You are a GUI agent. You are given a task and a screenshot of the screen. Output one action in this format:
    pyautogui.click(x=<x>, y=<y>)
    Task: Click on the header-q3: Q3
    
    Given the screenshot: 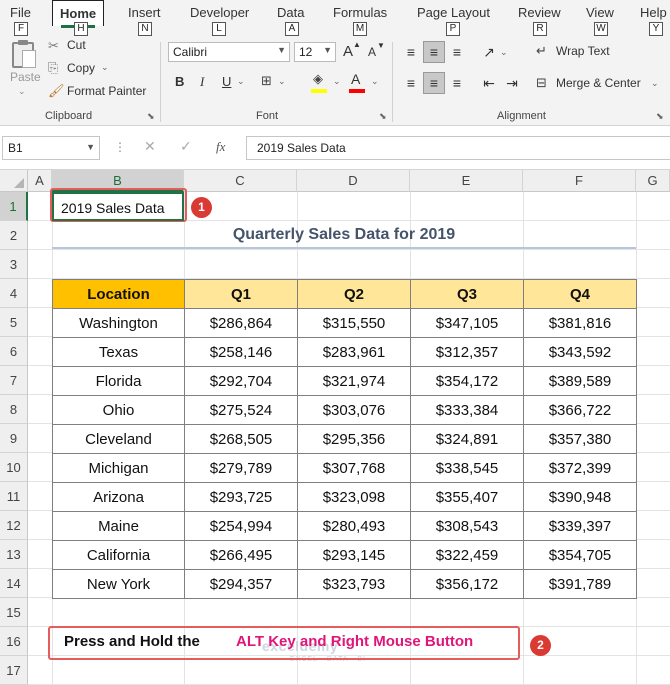 What is the action you would take?
    pyautogui.click(x=467, y=294)
    